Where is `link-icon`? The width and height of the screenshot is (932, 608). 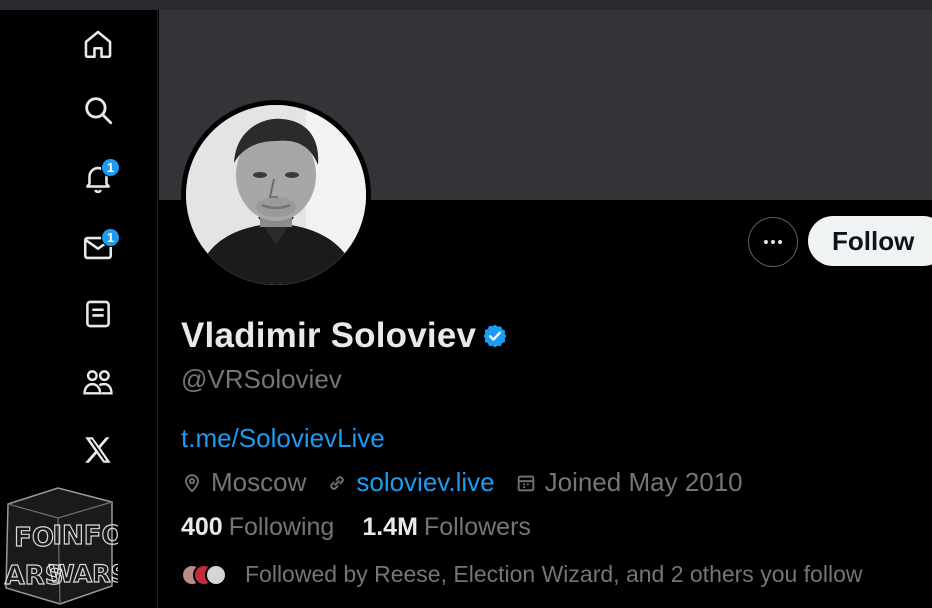
link-icon is located at coordinates (337, 482).